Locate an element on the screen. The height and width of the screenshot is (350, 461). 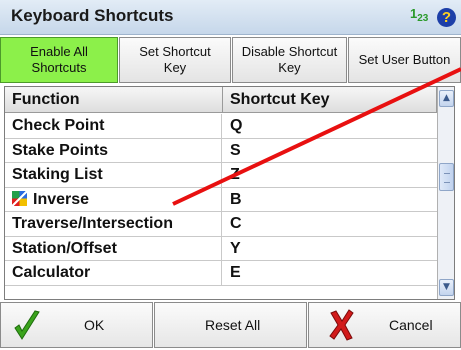
function-cell: Station/Offset is located at coordinates (113, 248).